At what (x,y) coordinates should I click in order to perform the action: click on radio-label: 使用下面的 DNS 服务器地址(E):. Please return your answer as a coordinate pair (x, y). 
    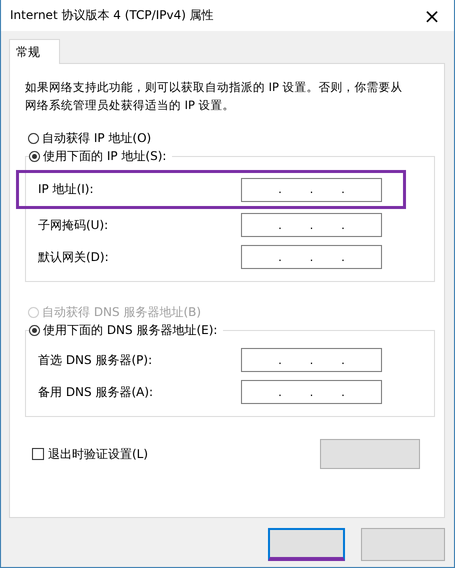
    Looking at the image, I should click on (130, 330).